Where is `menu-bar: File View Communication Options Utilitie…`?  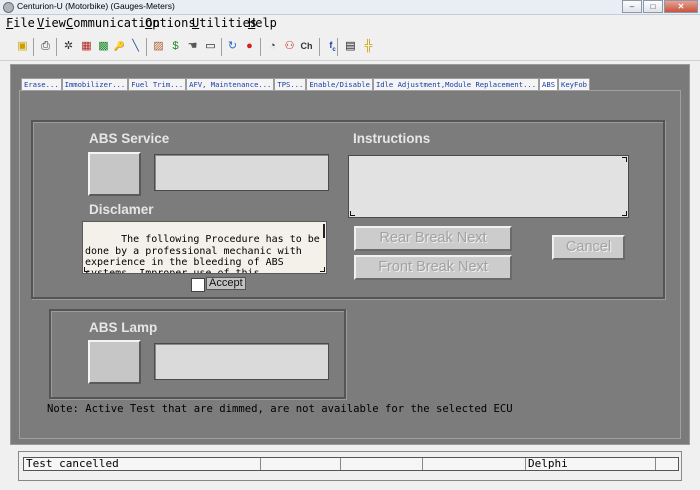 menu-bar: File View Communication Options Utilitie… is located at coordinates (350, 24).